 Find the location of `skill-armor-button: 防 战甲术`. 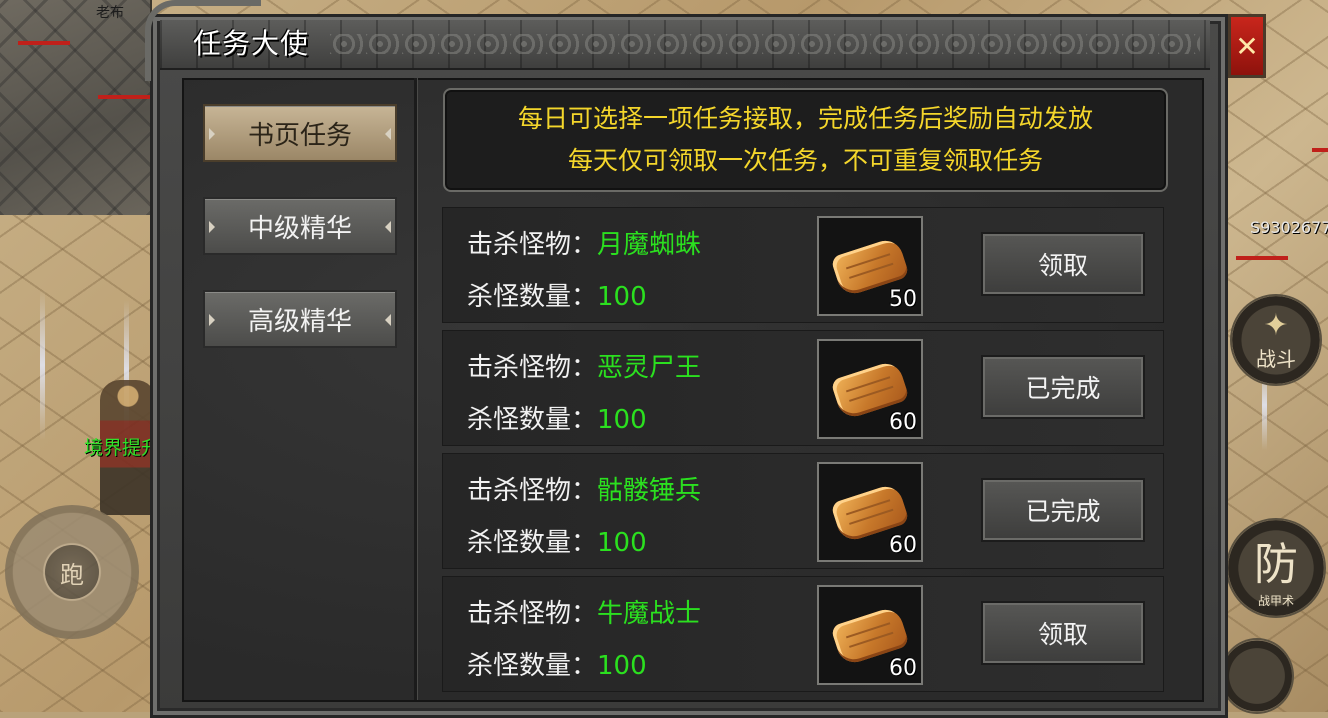

skill-armor-button: 防 战甲术 is located at coordinates (1276, 568).